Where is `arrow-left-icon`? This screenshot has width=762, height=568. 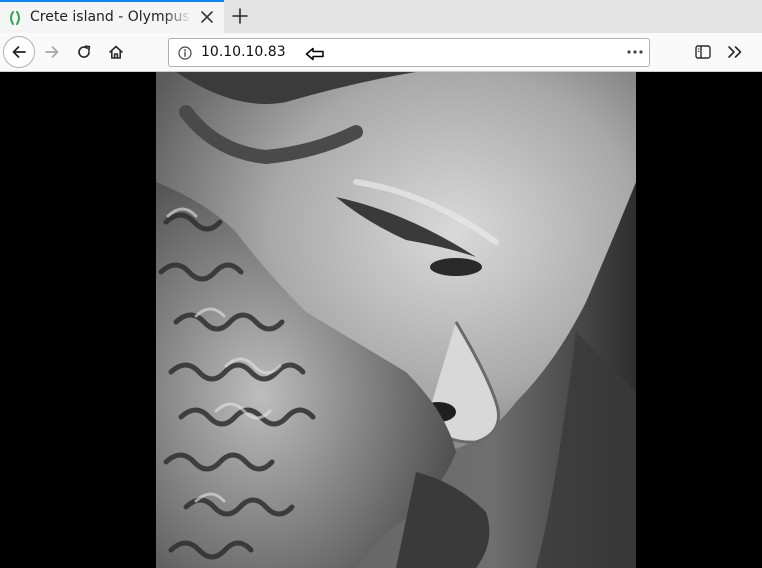 arrow-left-icon is located at coordinates (19, 52).